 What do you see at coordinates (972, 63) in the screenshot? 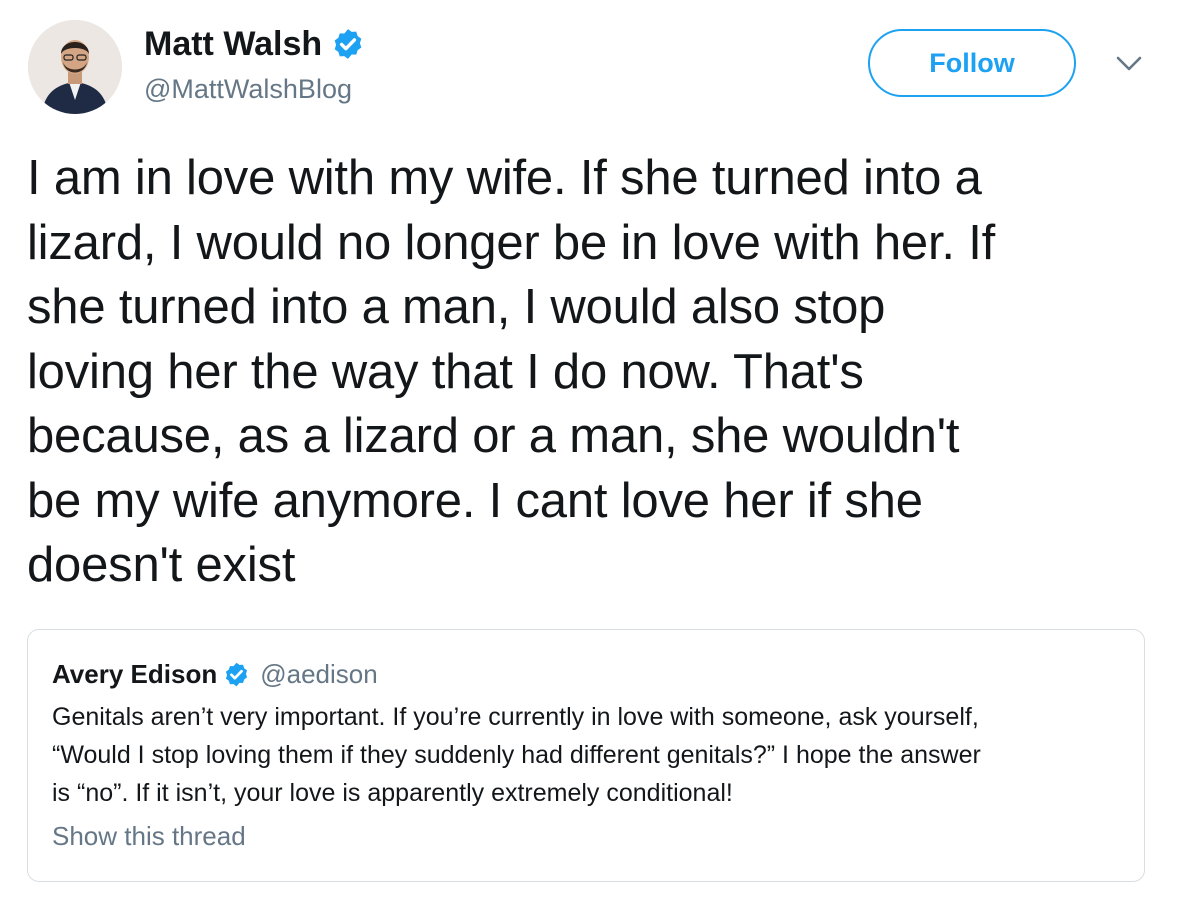
I see `follow-button: Follow` at bounding box center [972, 63].